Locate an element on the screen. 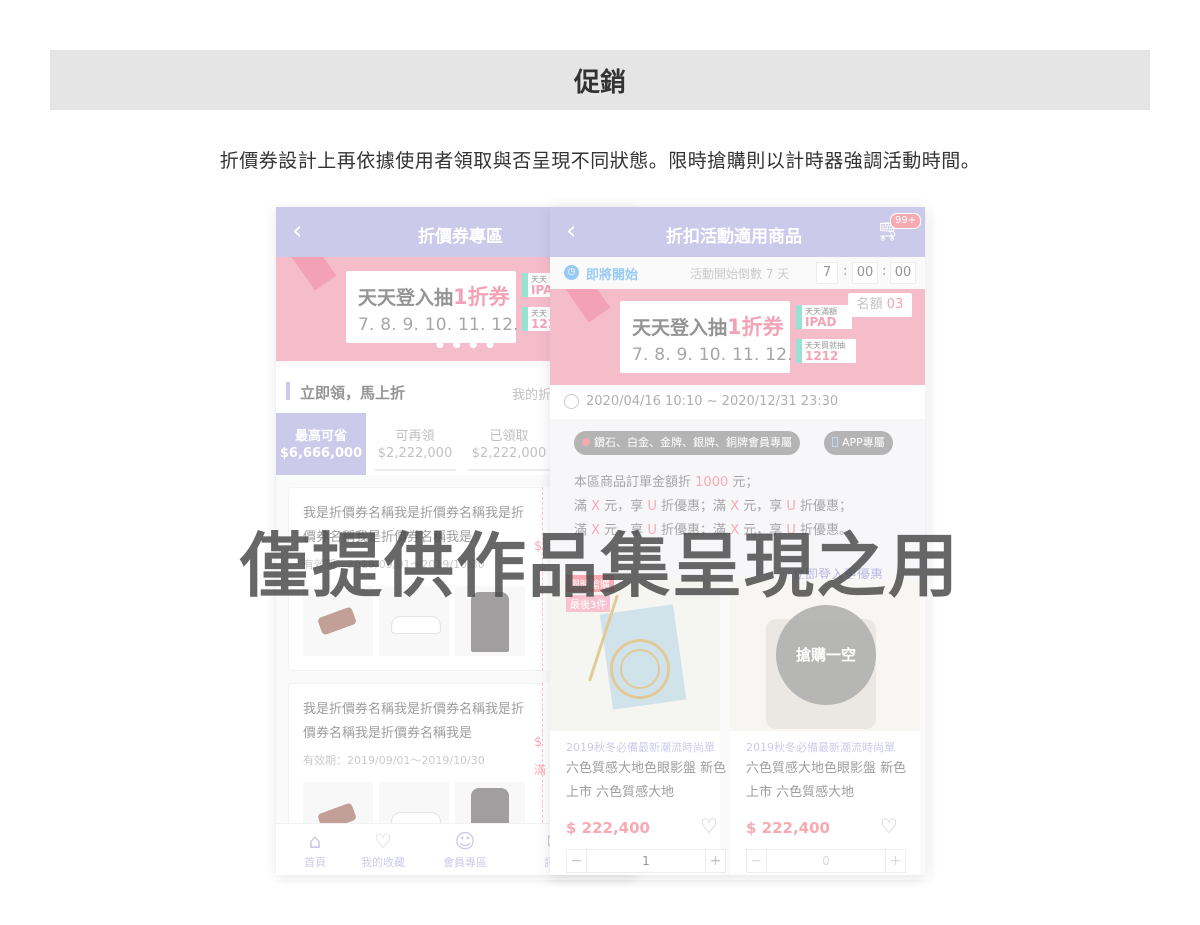  nav-home: ⌂ 首頁 is located at coordinates (315, 849).